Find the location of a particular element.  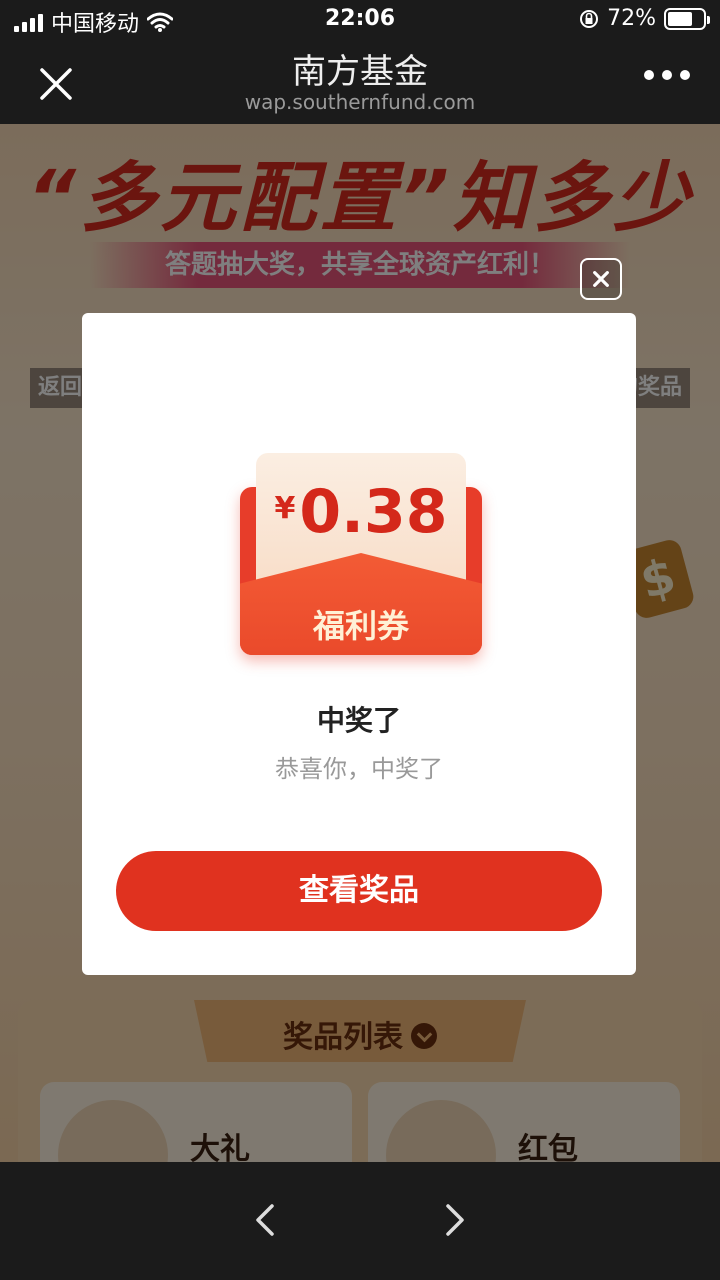

rotation-lock-icon is located at coordinates (589, 18).